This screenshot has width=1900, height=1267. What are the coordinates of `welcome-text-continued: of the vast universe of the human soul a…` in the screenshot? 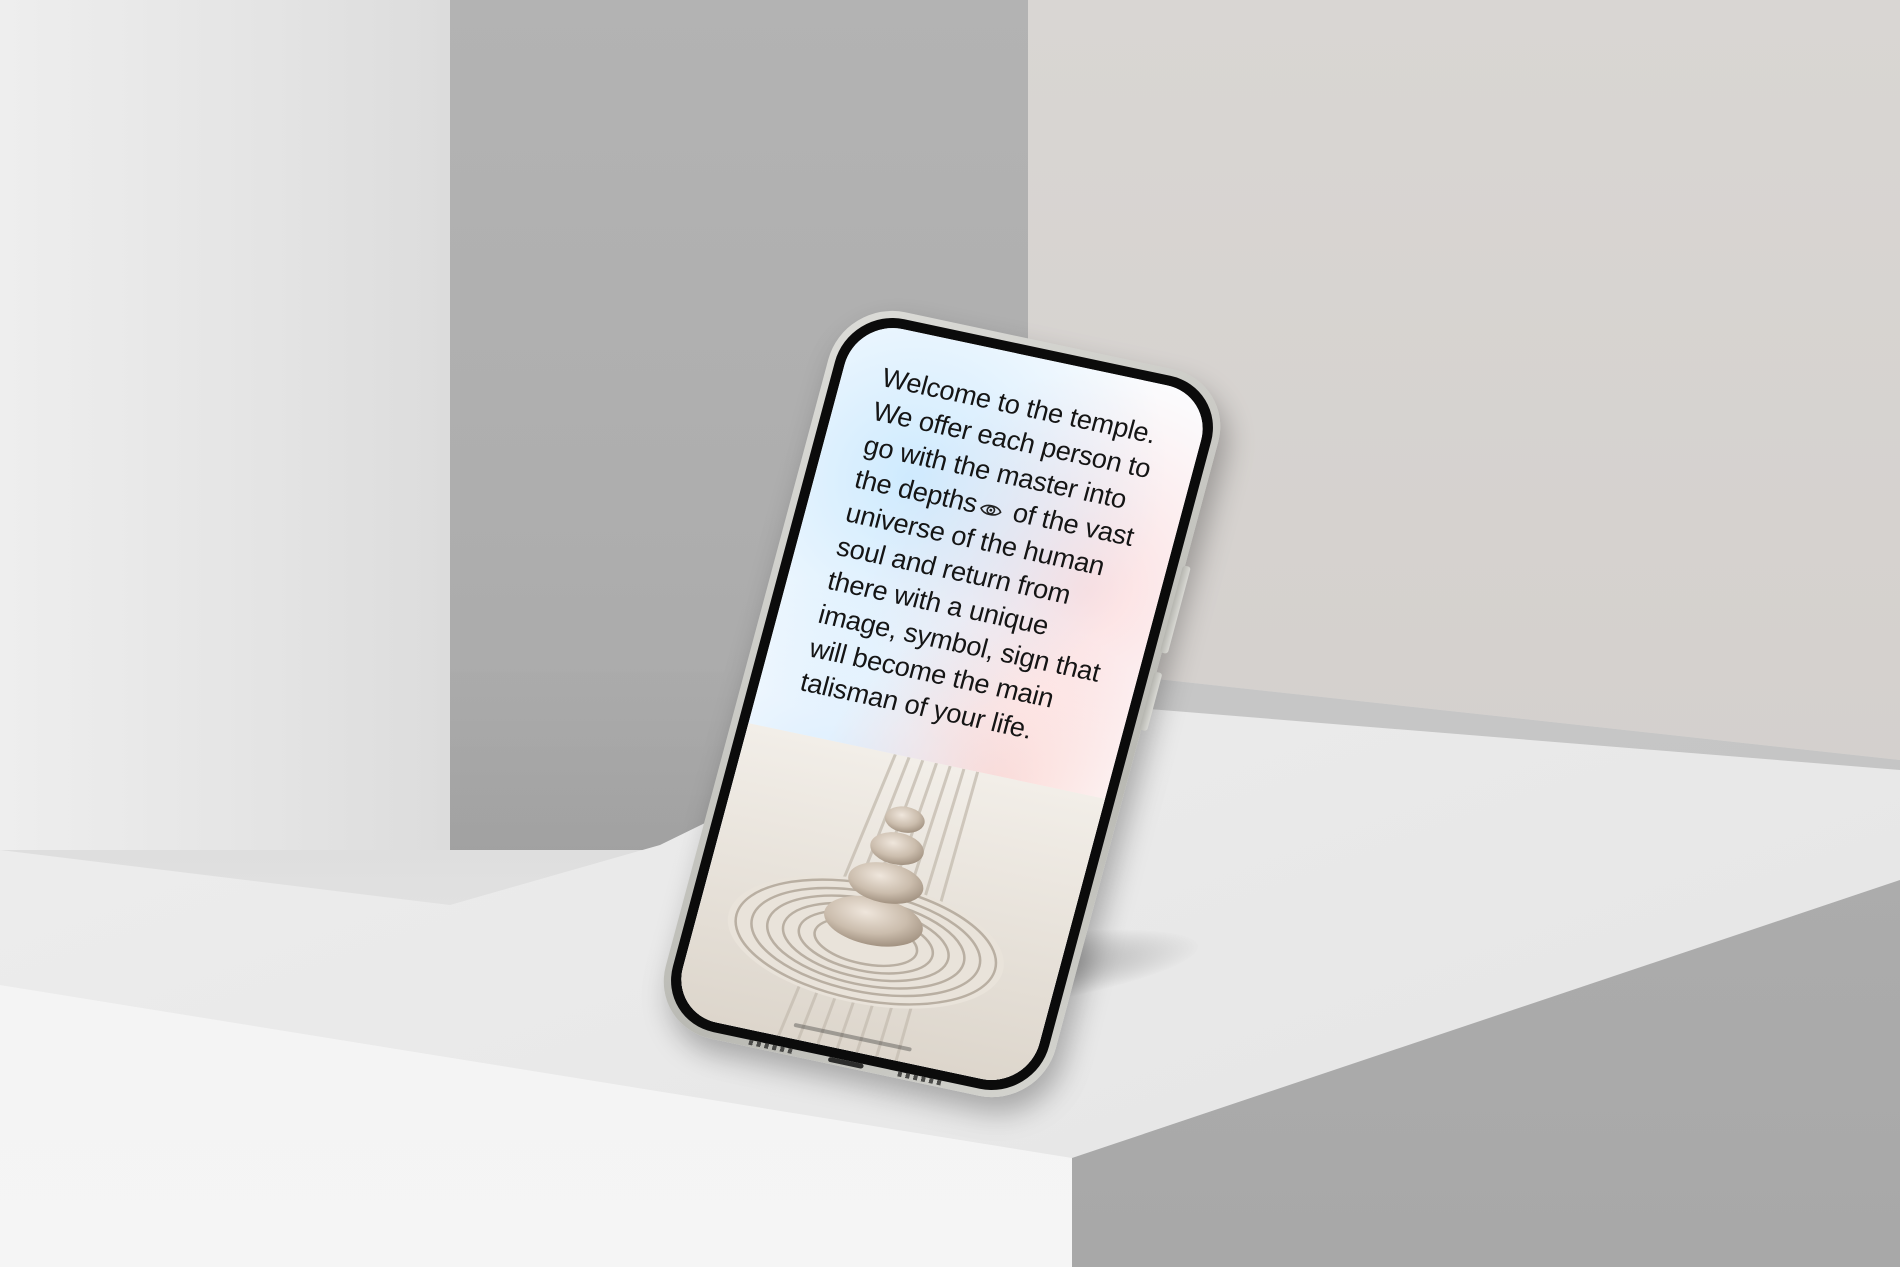 It's located at (967, 620).